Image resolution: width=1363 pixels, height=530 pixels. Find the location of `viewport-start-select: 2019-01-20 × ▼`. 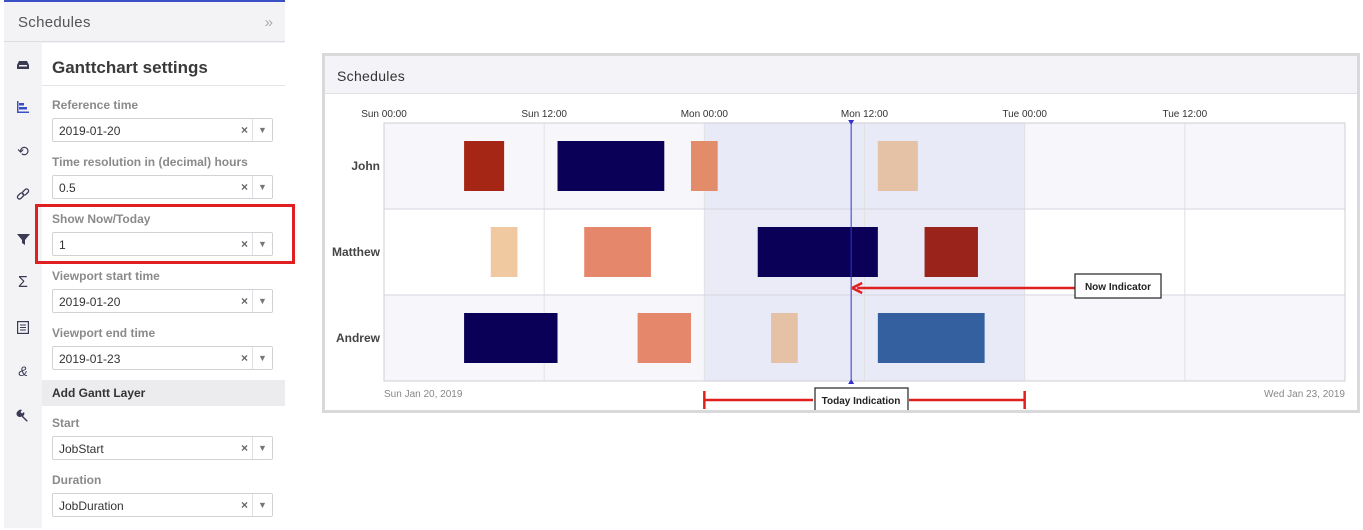

viewport-start-select: 2019-01-20 × ▼ is located at coordinates (162, 301).